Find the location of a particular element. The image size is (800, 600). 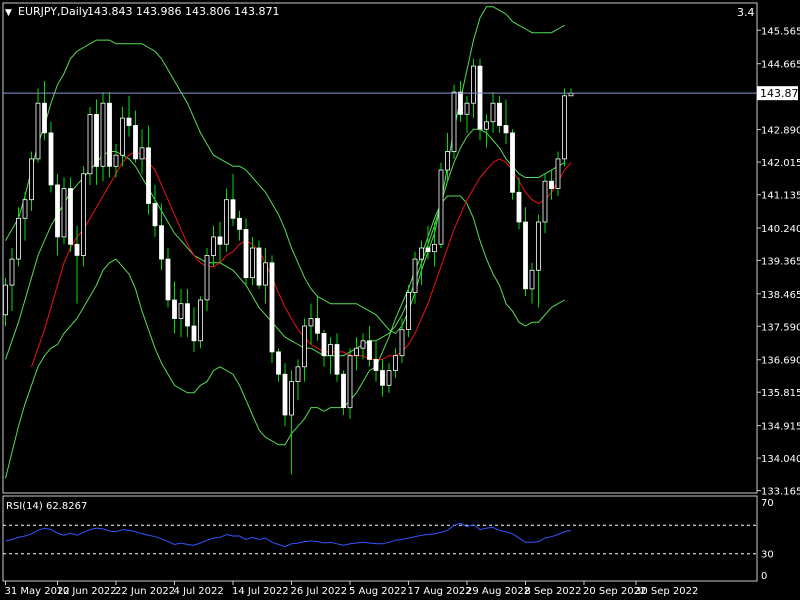

price-tick-label: 139.365 is located at coordinates (780, 261).